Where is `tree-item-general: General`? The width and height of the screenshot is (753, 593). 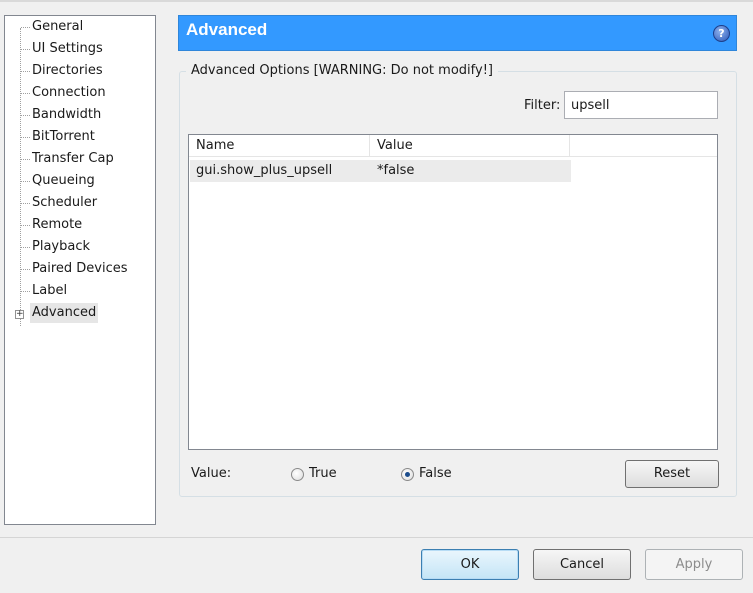 tree-item-general: General is located at coordinates (57, 27).